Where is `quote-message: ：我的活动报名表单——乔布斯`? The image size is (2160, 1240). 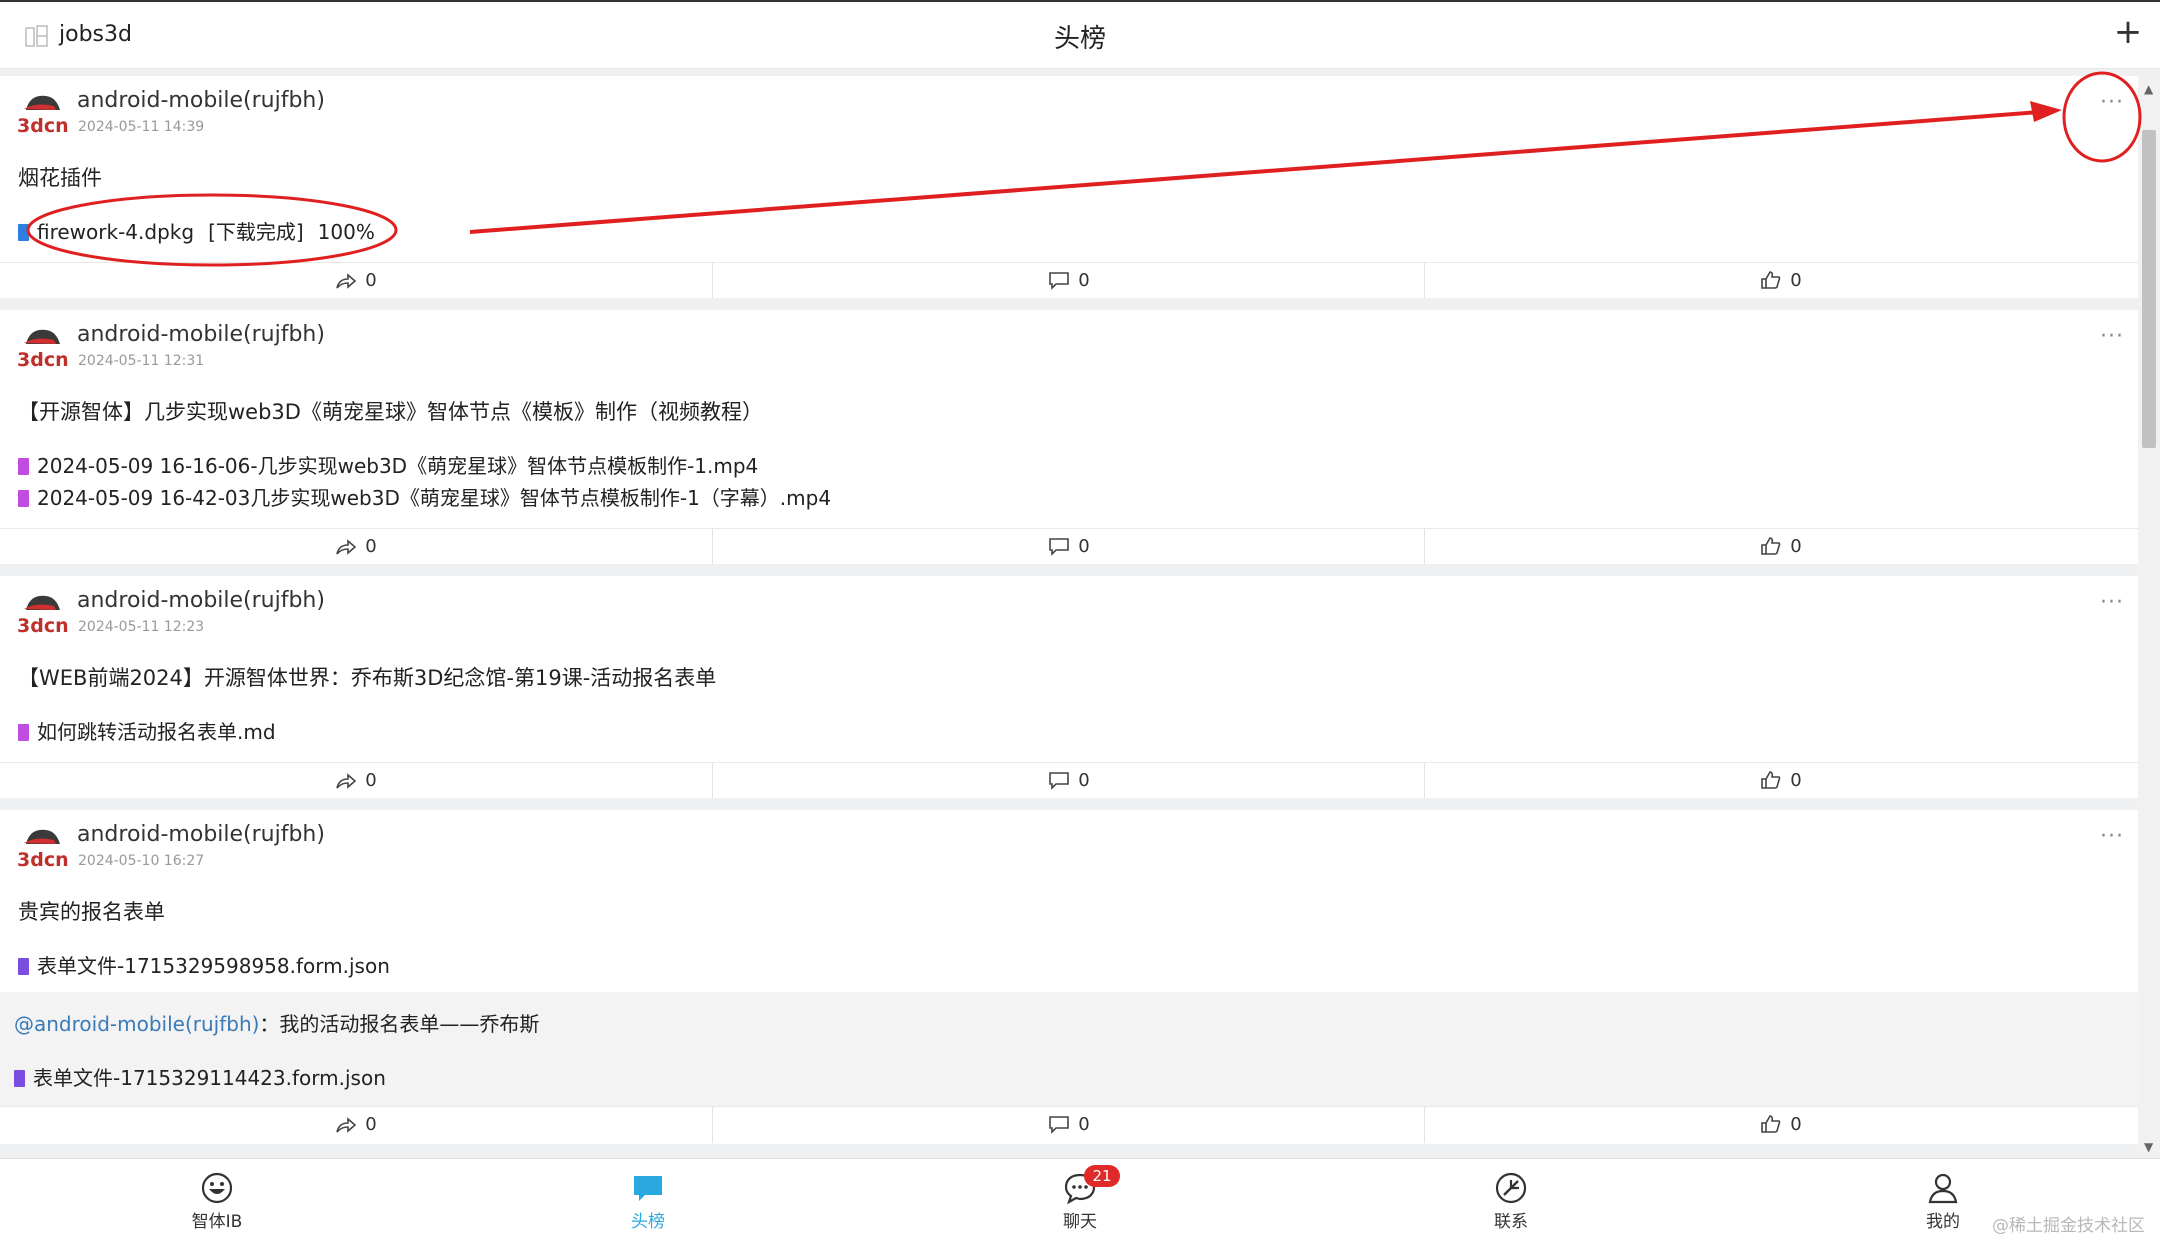
quote-message: ：我的活动报名表单——乔布斯 is located at coordinates (399, 1024).